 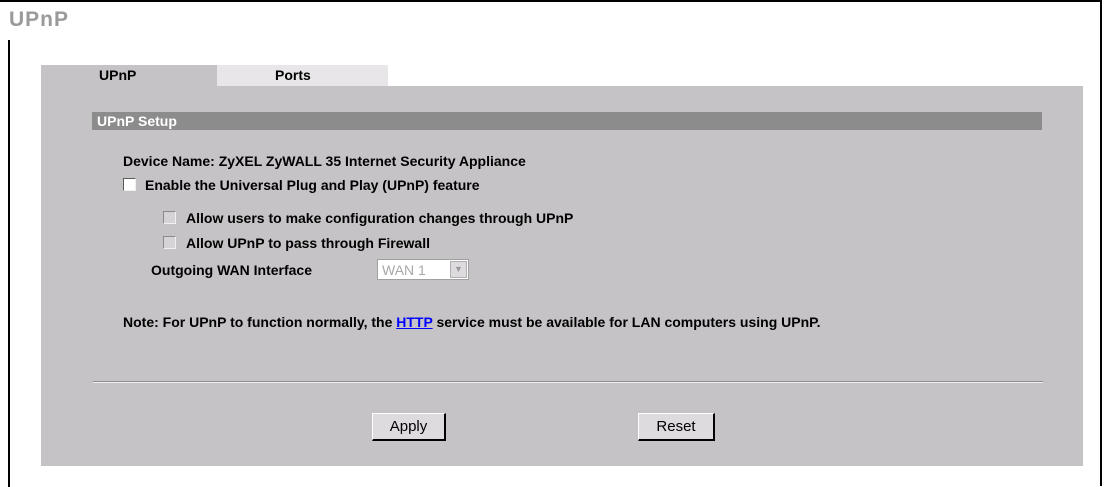 I want to click on reset-button: Reset, so click(x=676, y=427).